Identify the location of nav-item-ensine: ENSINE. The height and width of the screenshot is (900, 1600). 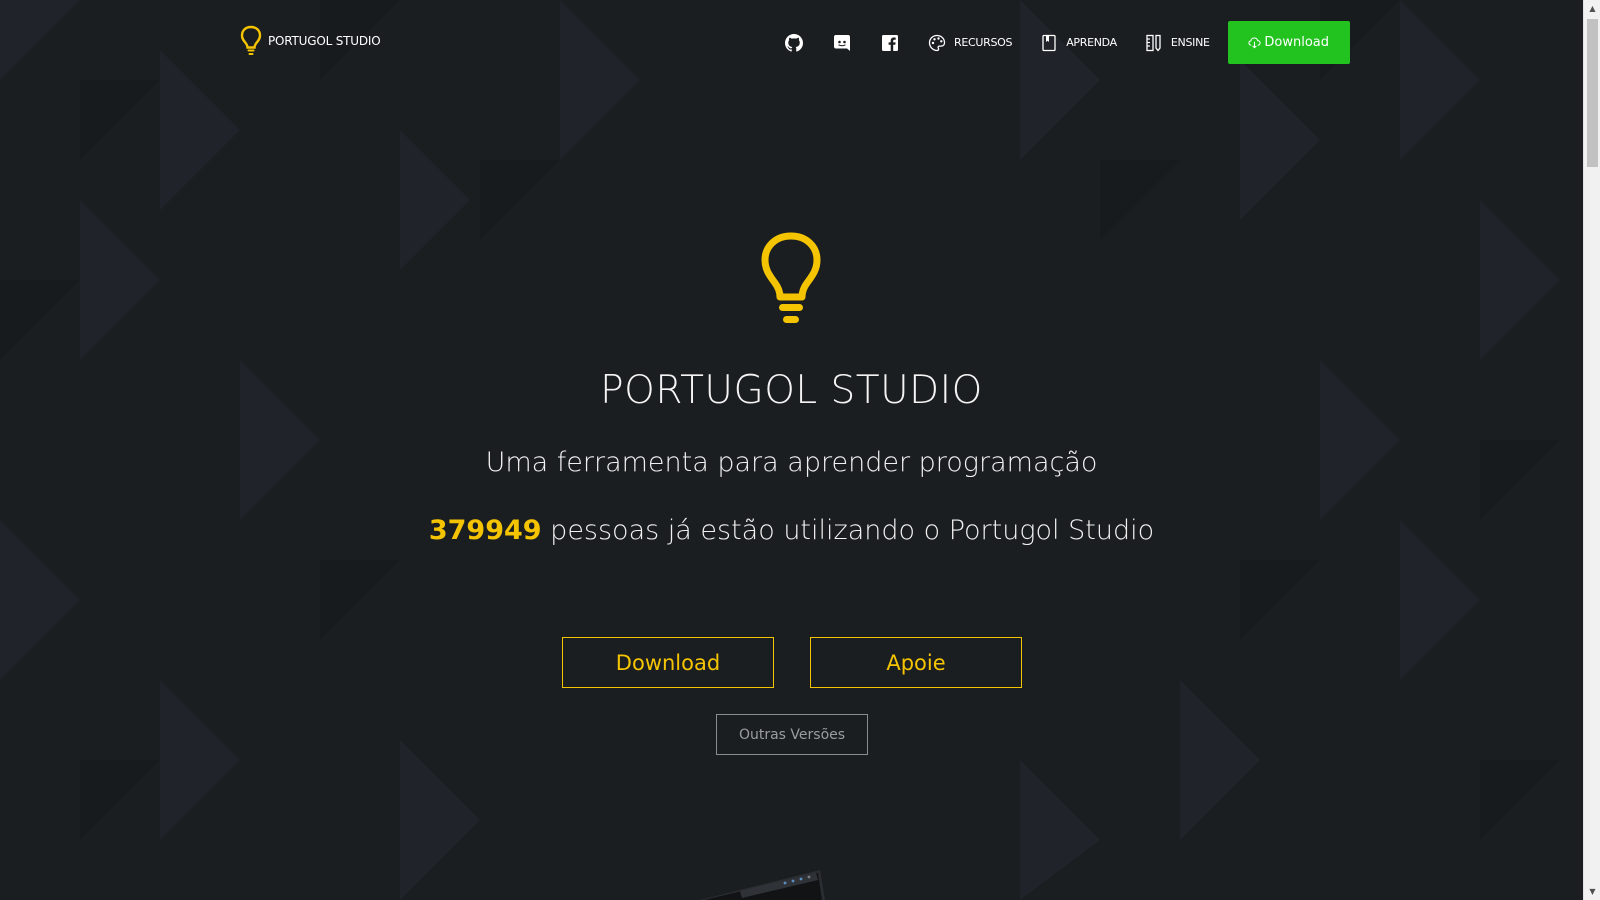
(1177, 42).